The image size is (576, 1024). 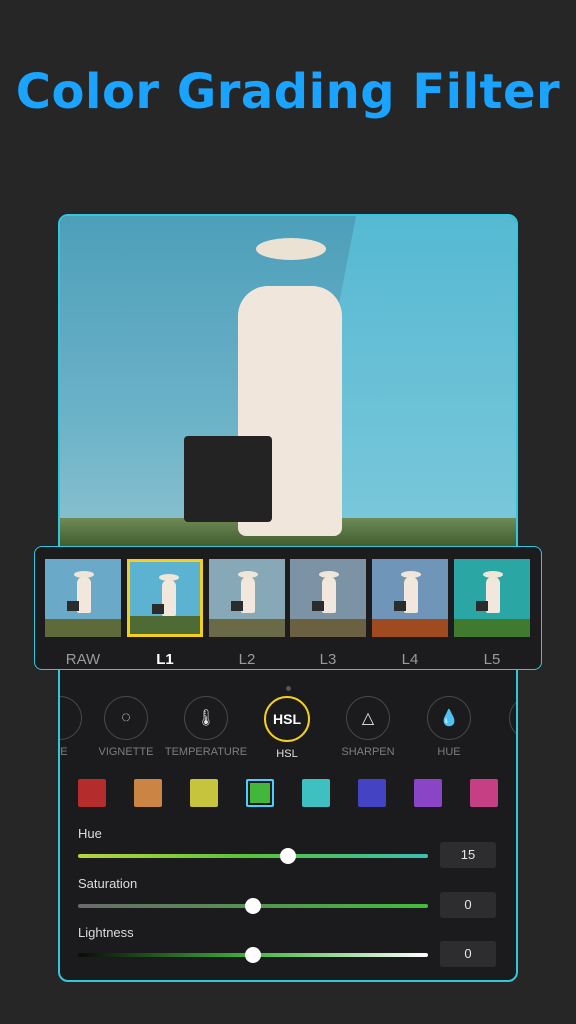 I want to click on filter-thumb-l4, so click(x=410, y=598).